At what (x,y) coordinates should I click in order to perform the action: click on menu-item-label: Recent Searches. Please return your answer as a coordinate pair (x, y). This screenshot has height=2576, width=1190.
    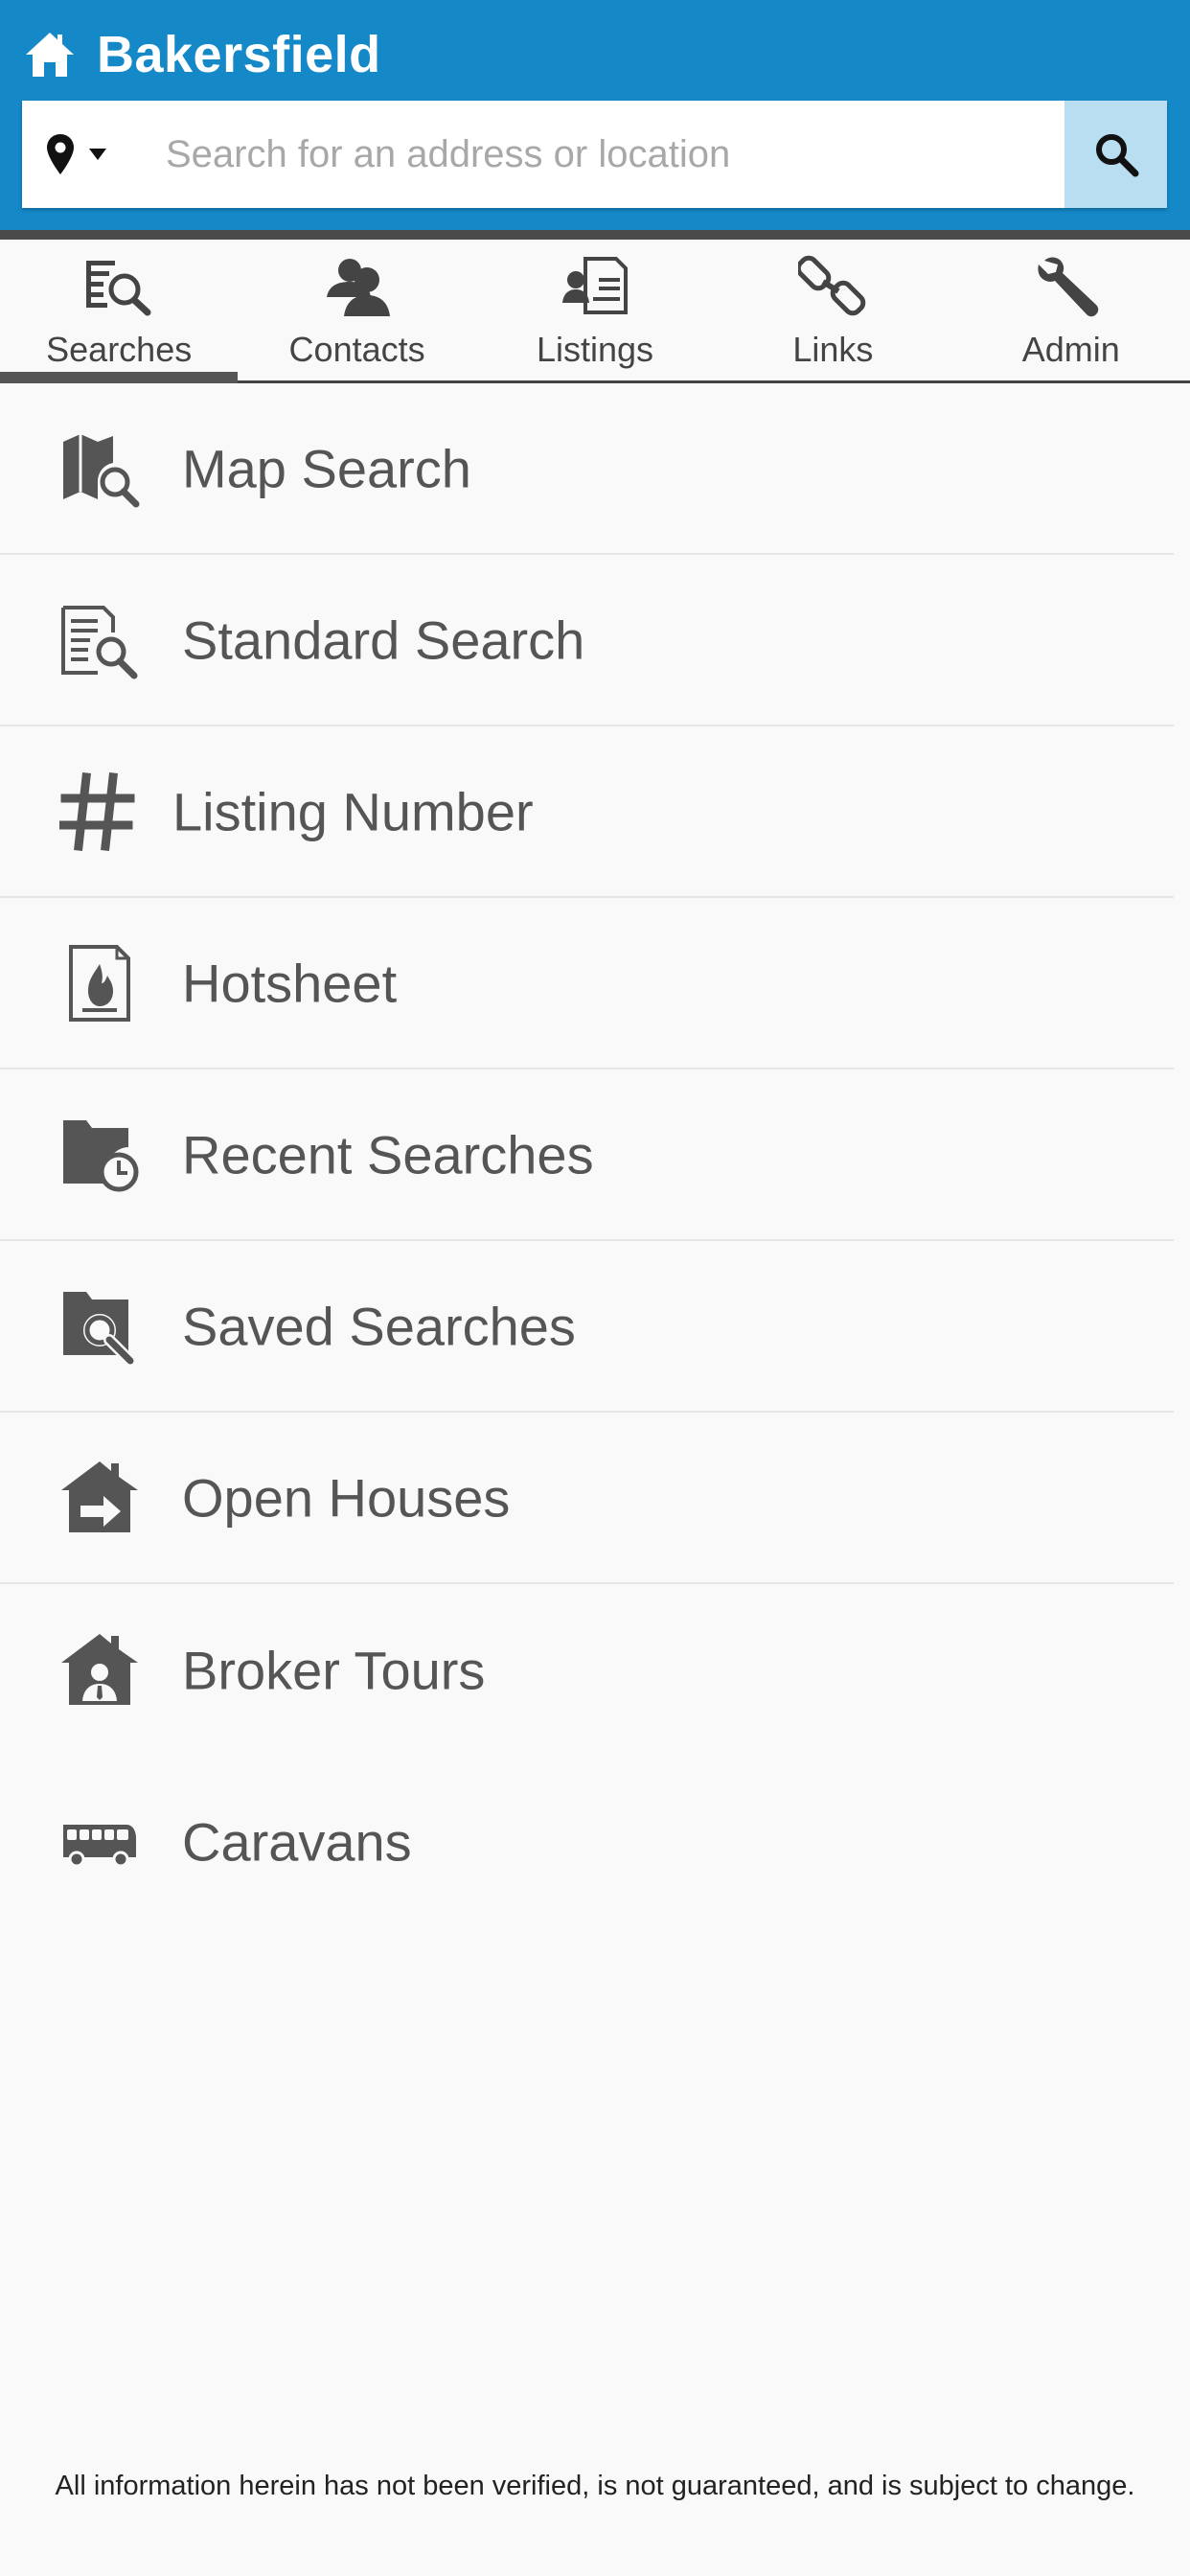
    Looking at the image, I should click on (388, 1154).